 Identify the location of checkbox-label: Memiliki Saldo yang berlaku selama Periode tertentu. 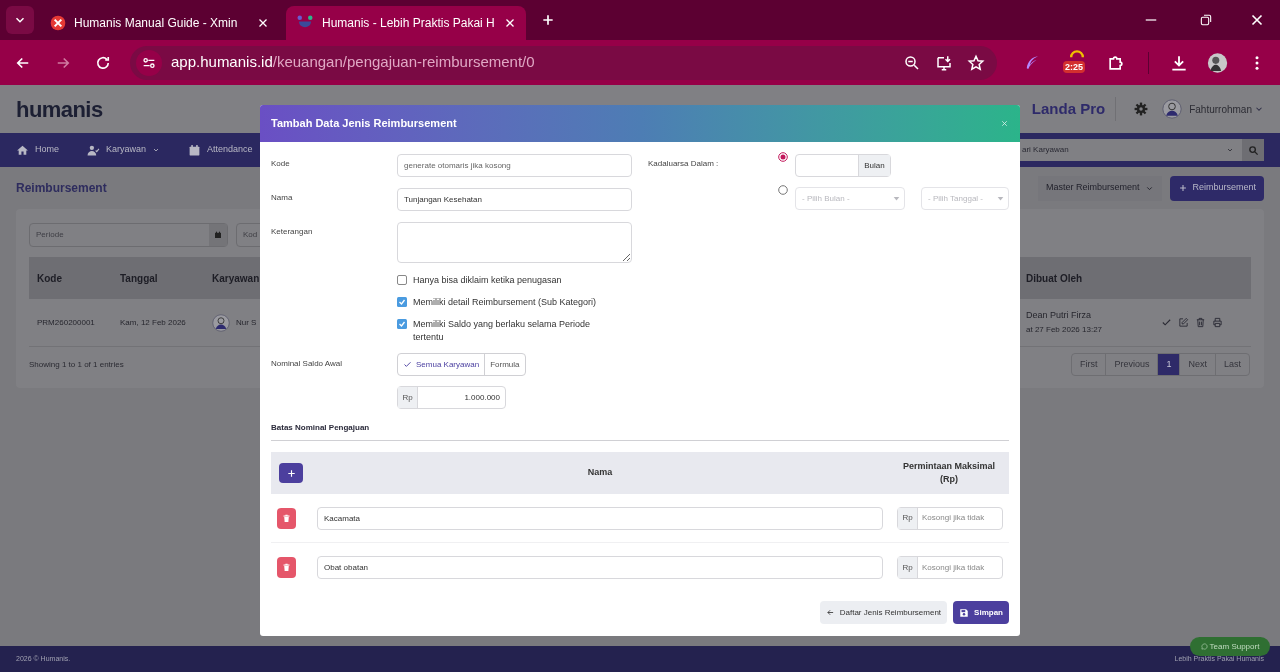
(502, 331).